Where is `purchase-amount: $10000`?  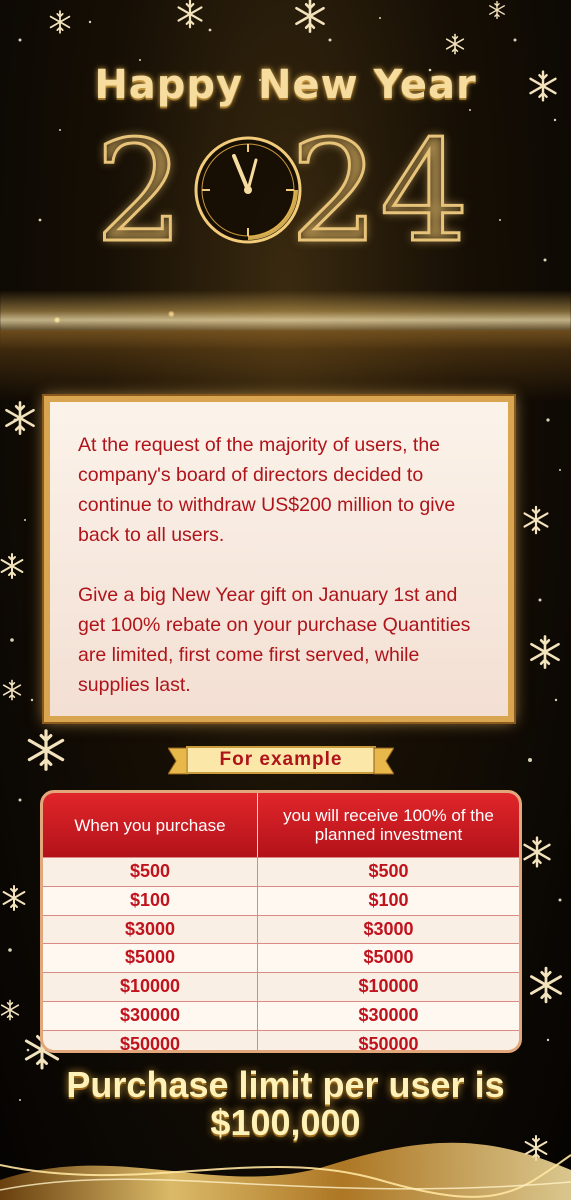
purchase-amount: $10000 is located at coordinates (150, 987).